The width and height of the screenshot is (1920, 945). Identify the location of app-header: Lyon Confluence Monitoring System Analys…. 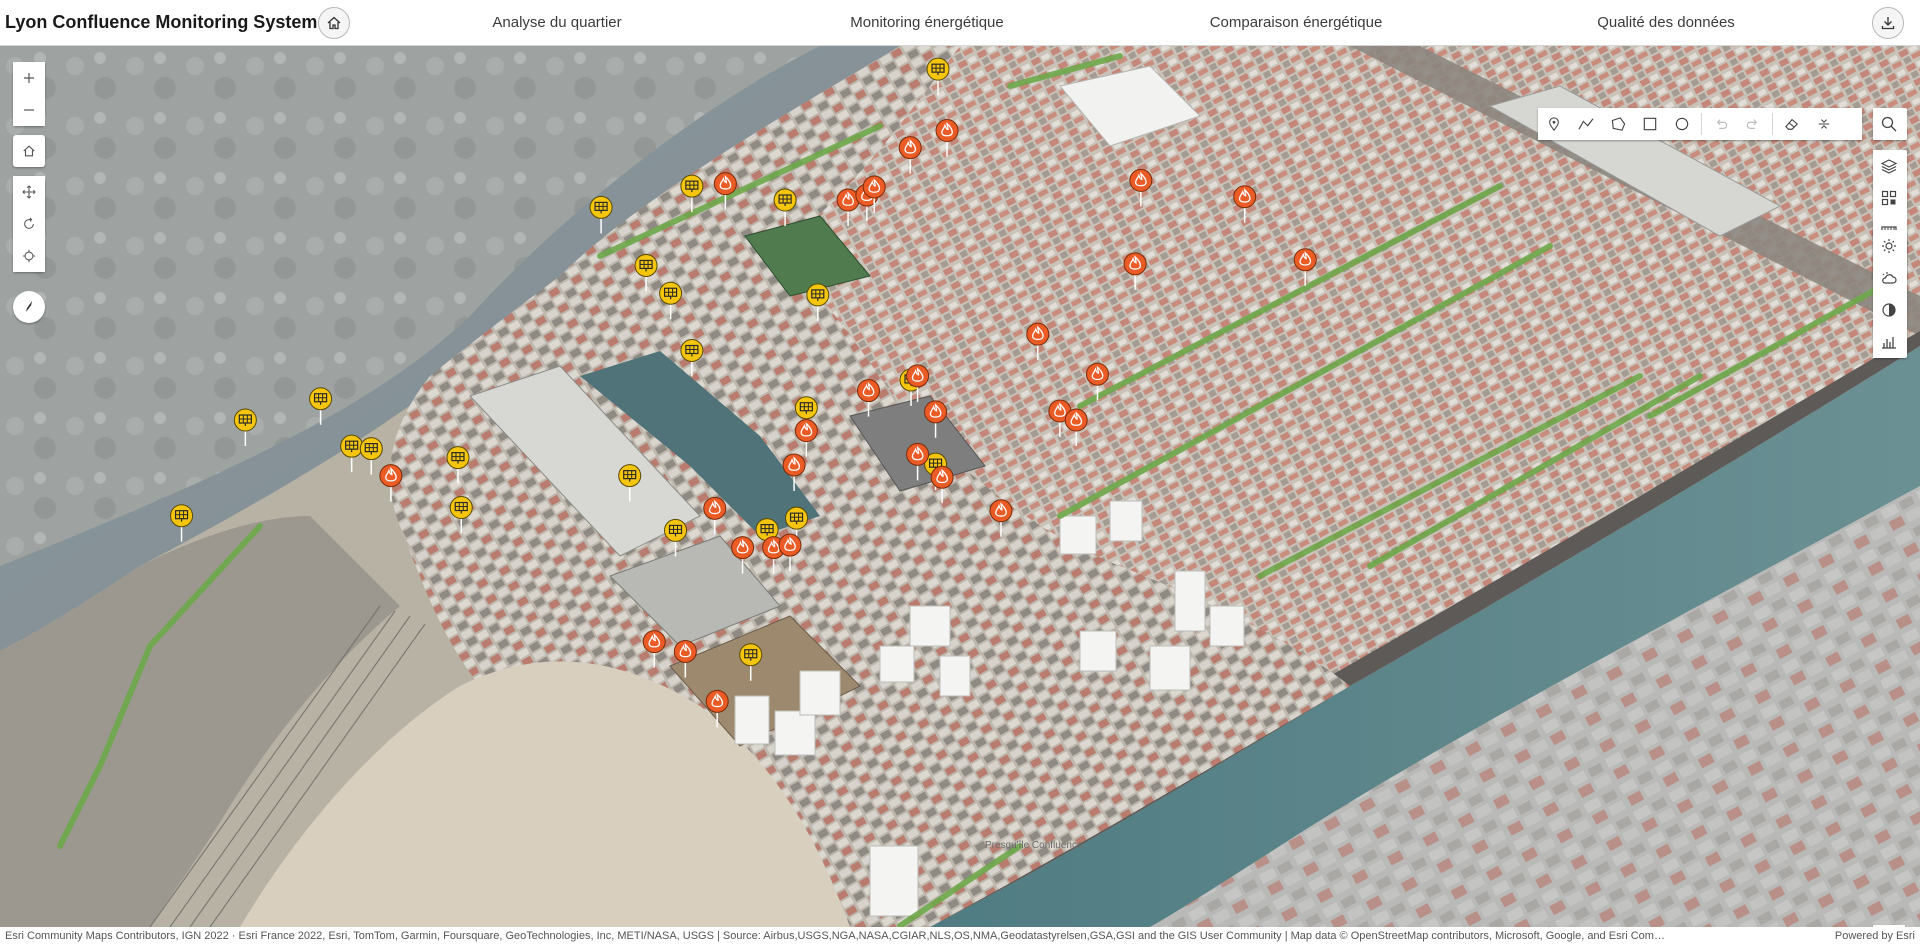
(960, 23).